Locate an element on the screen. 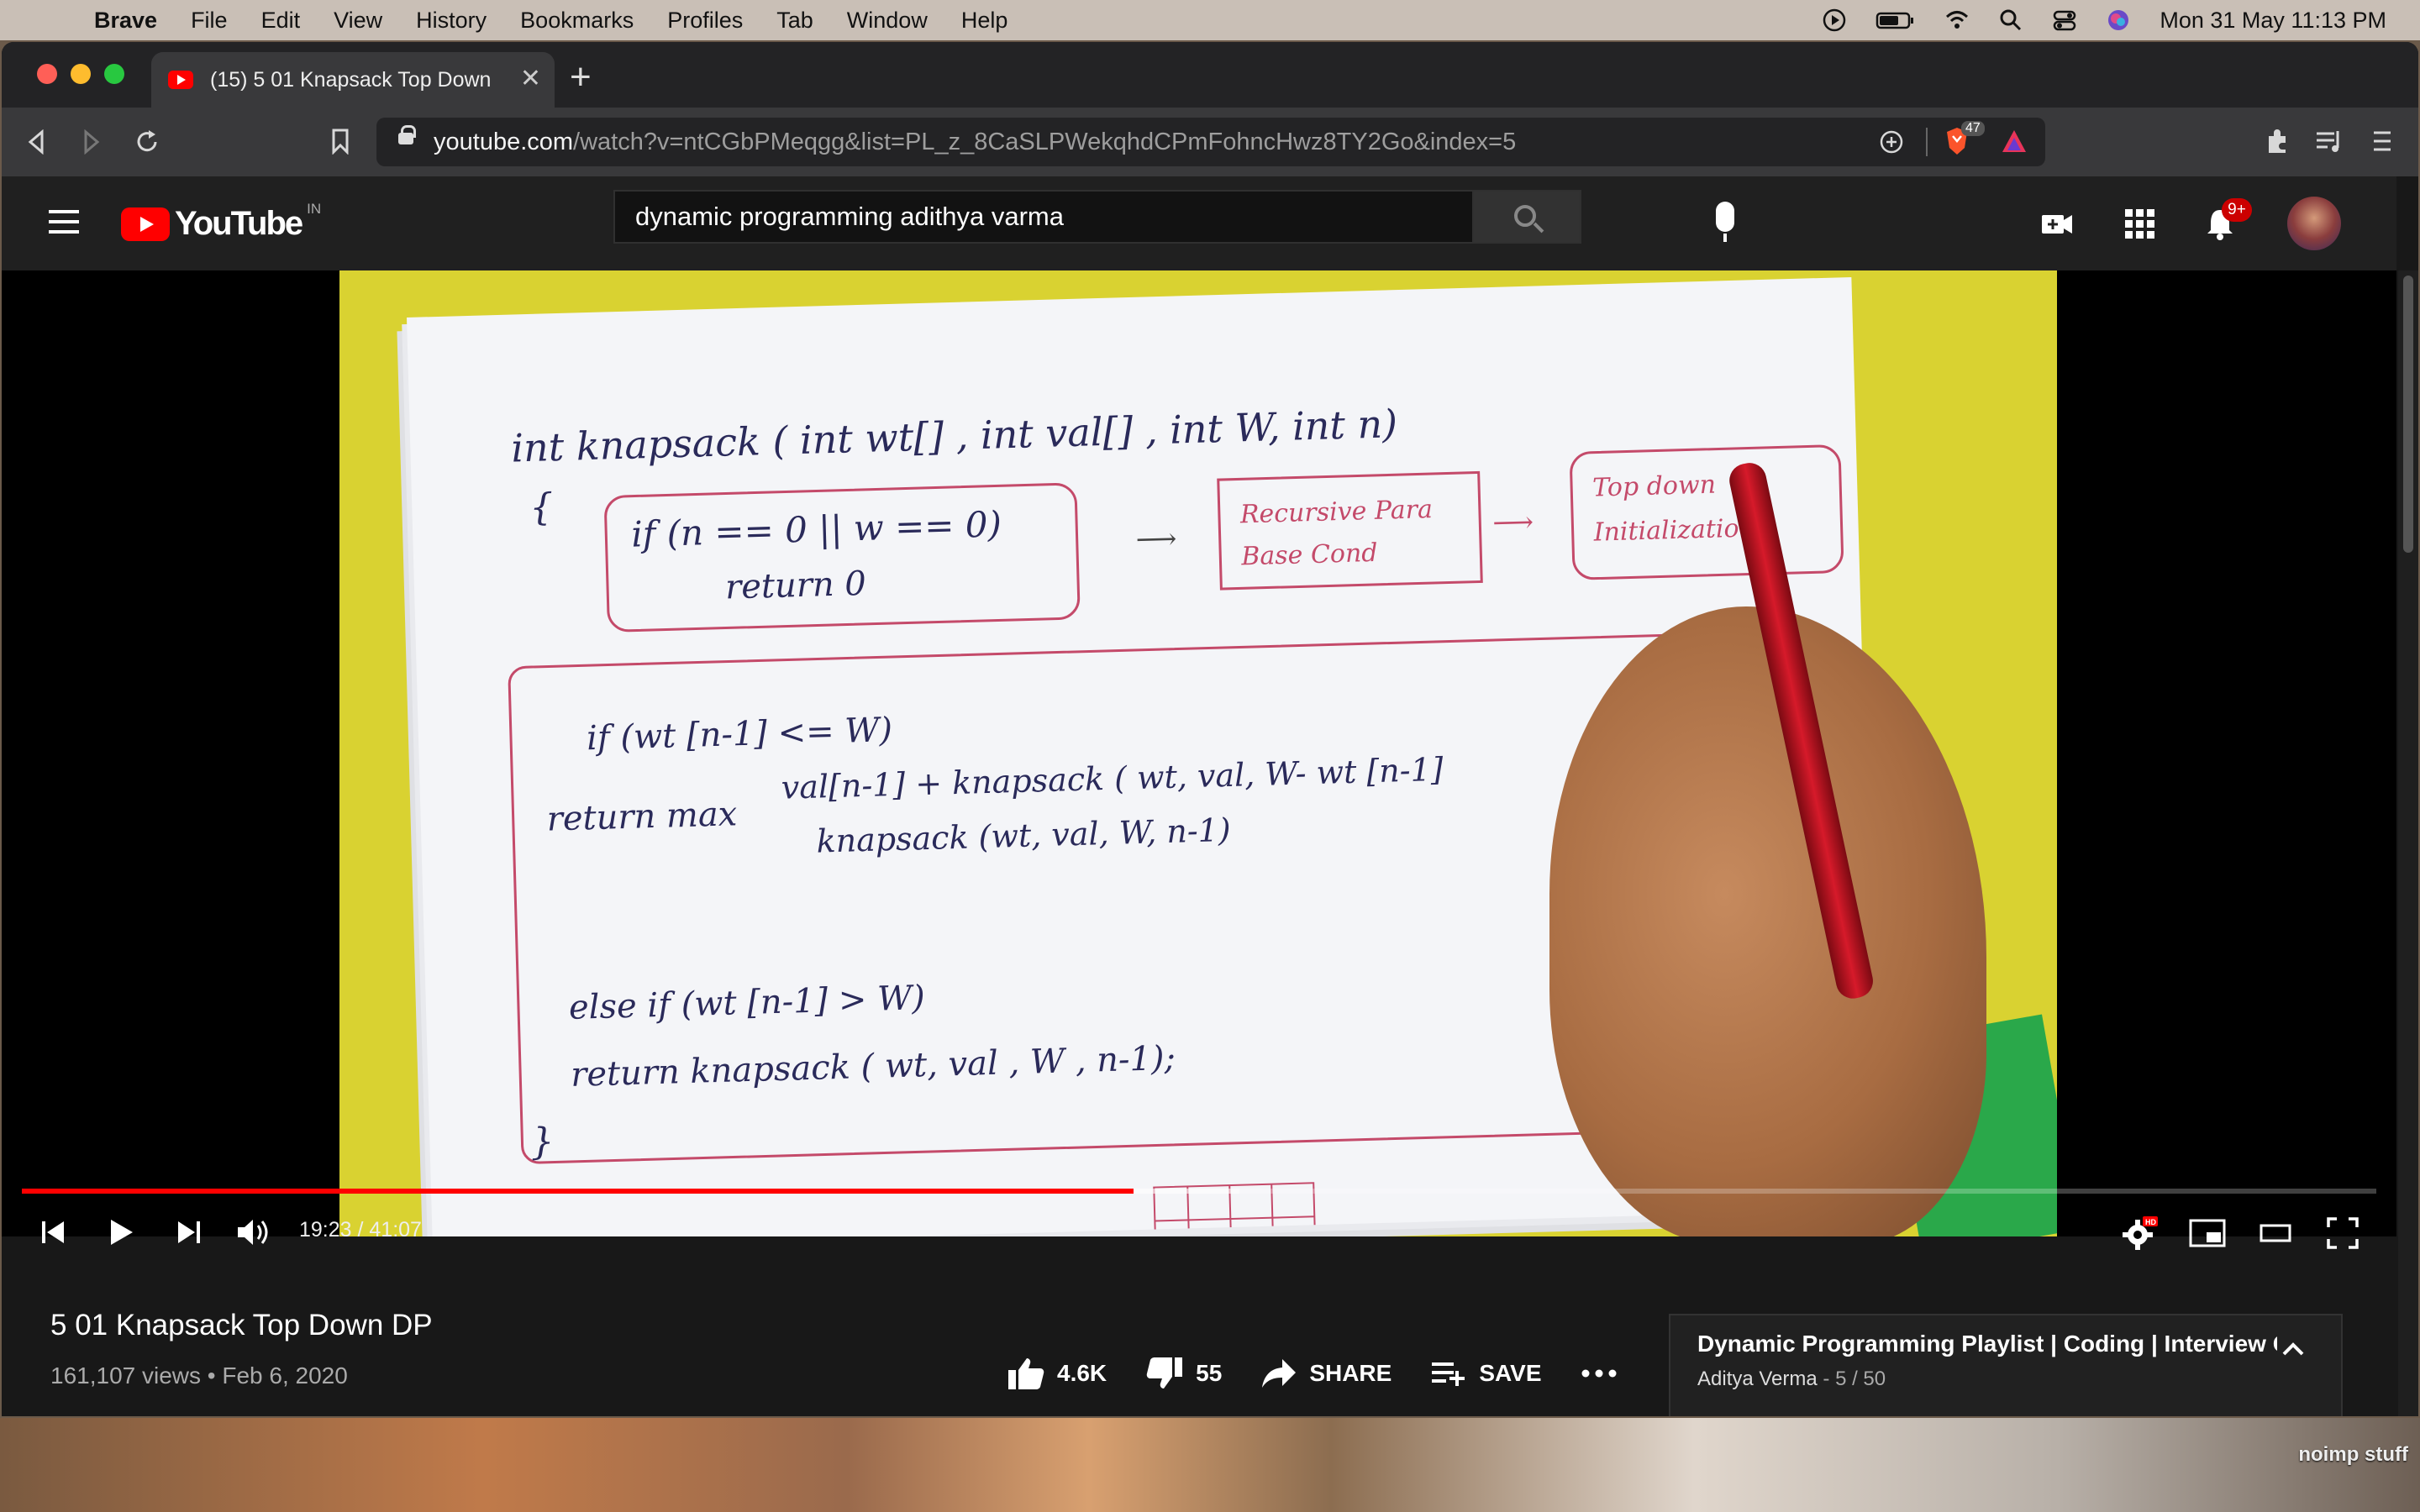 The height and width of the screenshot is (1512, 2420). presenter-hand is located at coordinates (1767, 921).